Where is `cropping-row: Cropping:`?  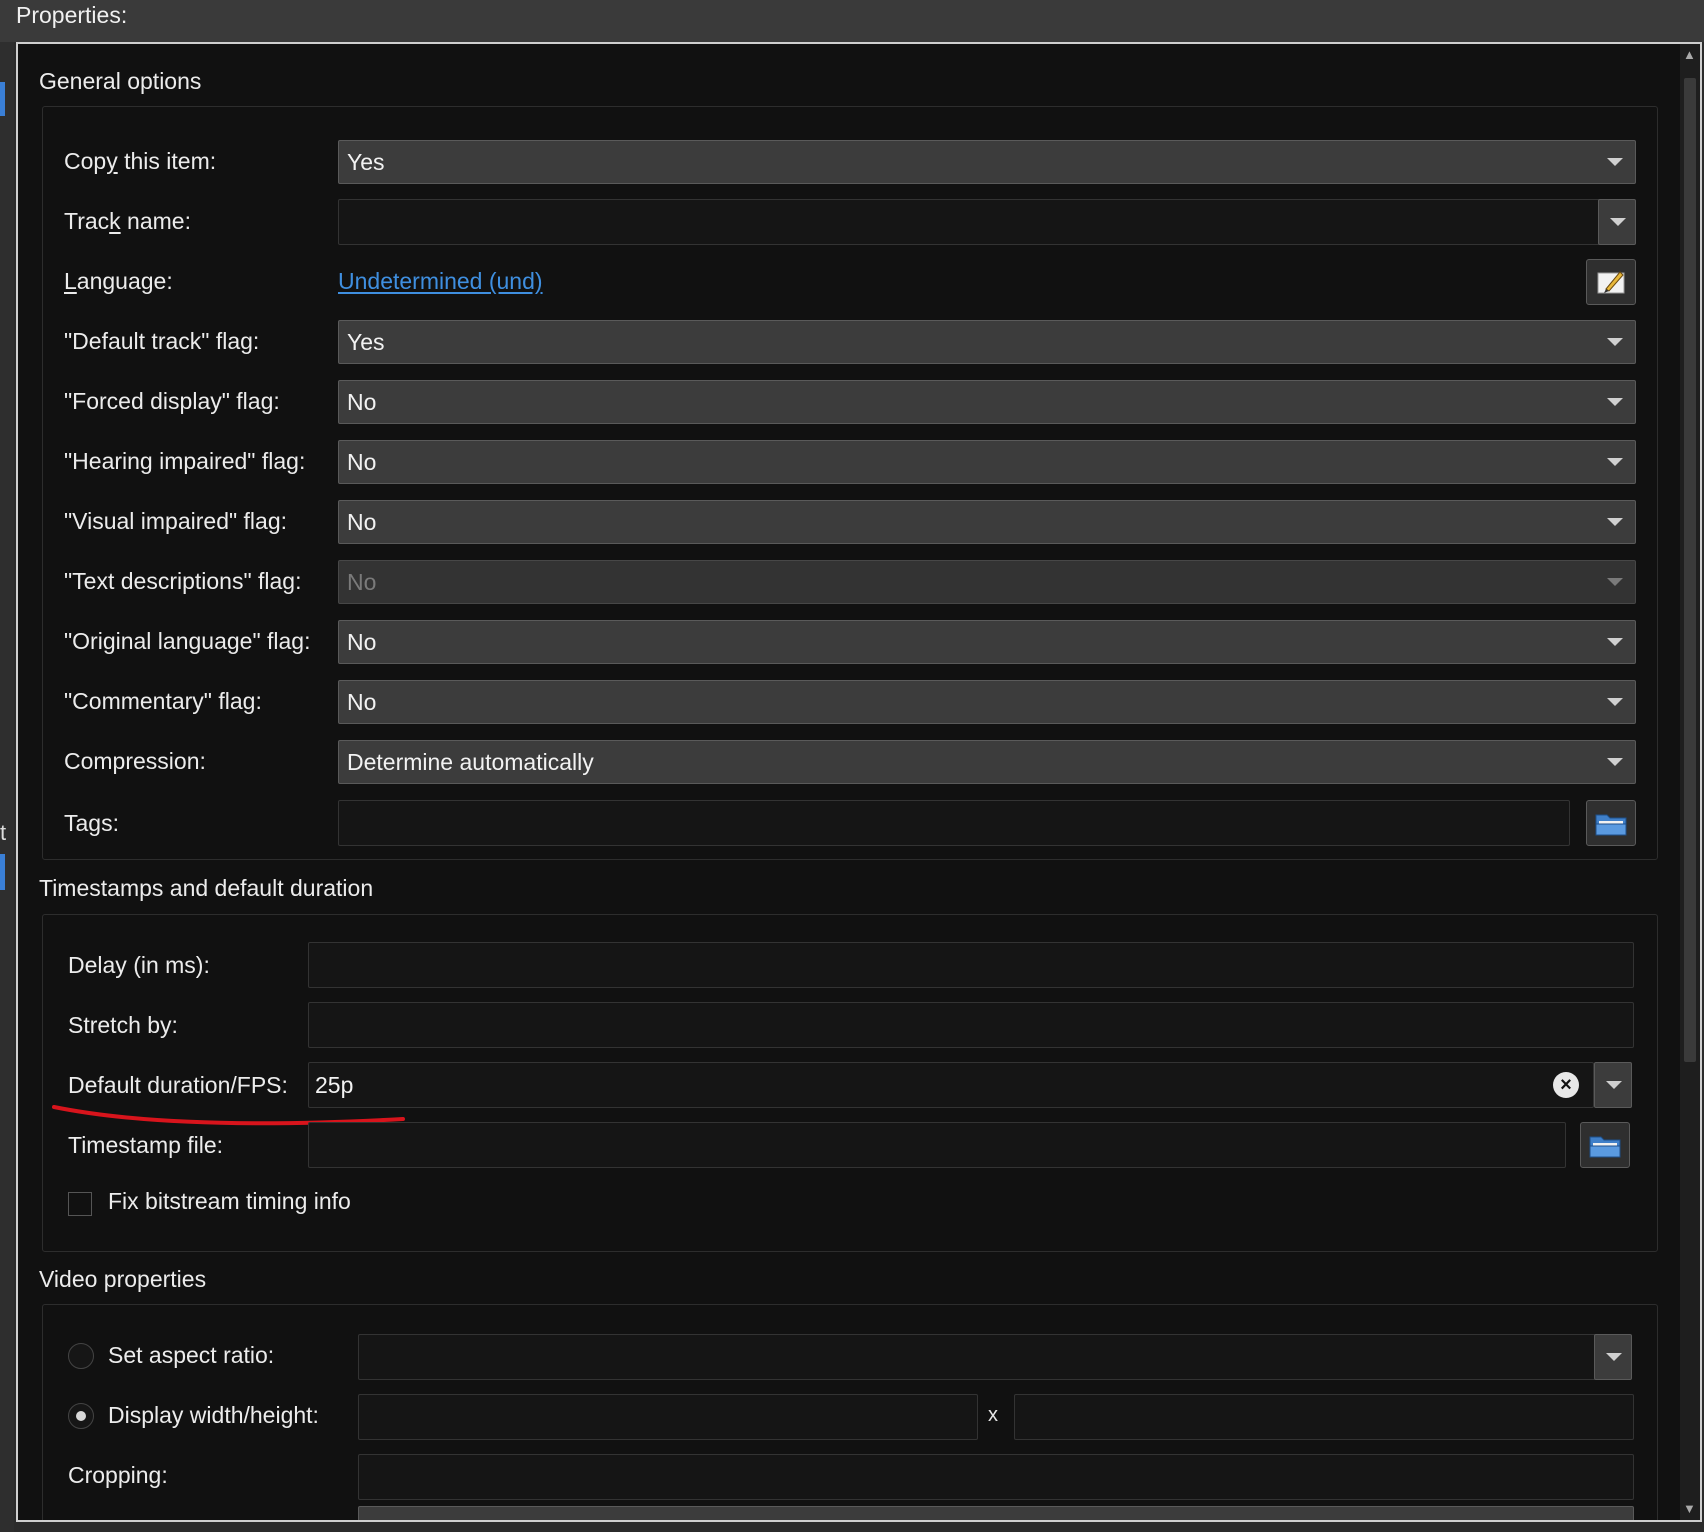 cropping-row: Cropping: is located at coordinates (859, 1476).